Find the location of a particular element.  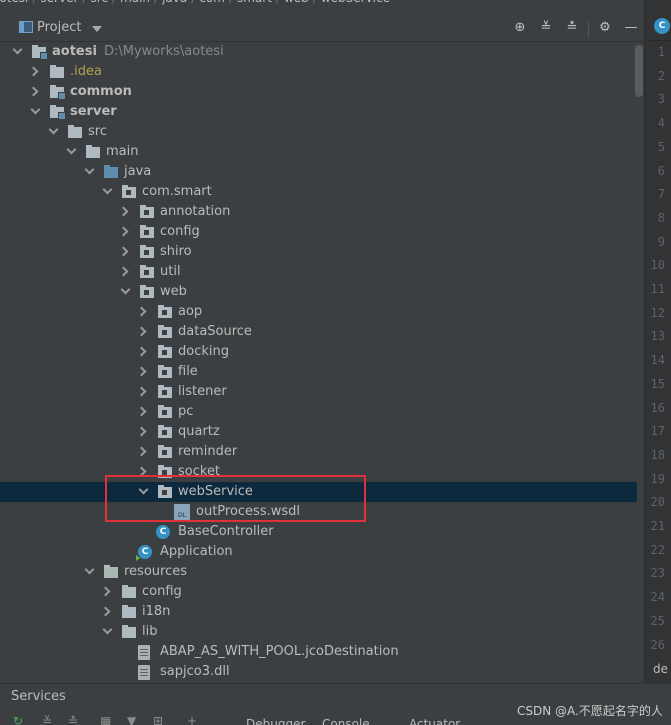

locate-icon: ⊕ is located at coordinates (520, 28).